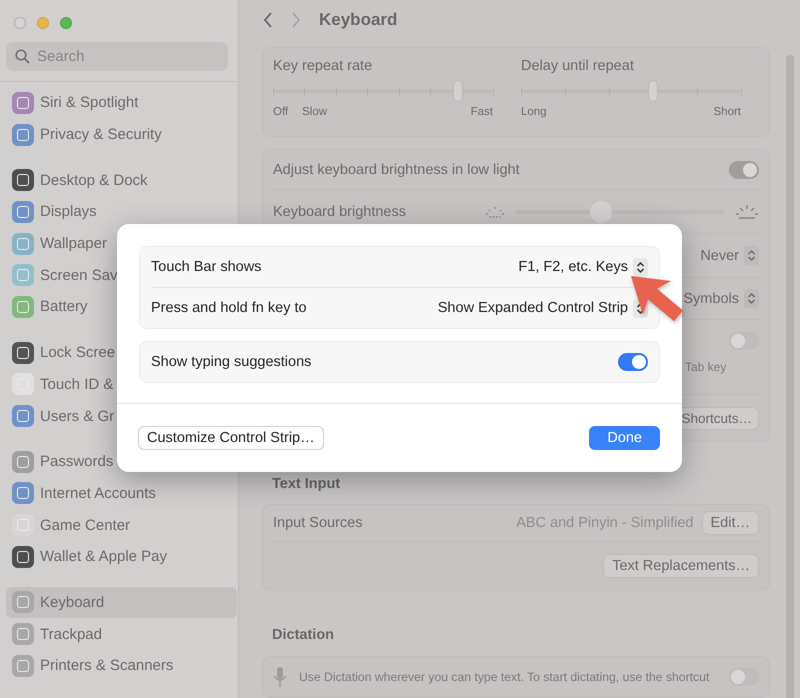 This screenshot has height=698, width=800. What do you see at coordinates (323, 66) in the screenshot?
I see `slider-title: Key repeat rate` at bounding box center [323, 66].